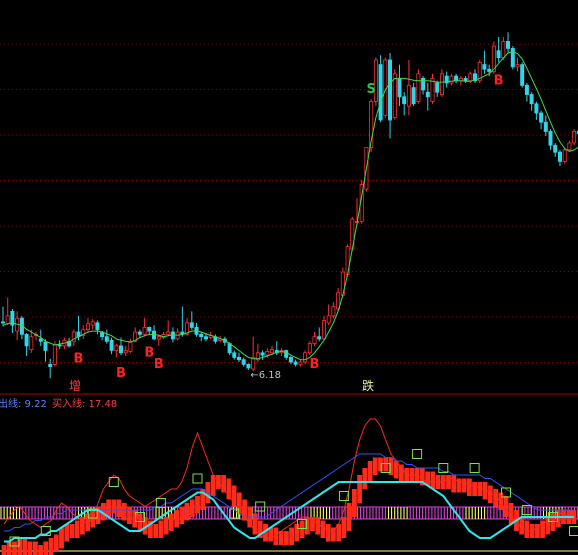  I want to click on legend-buy-line: 买入线: 17.48, so click(84, 403).